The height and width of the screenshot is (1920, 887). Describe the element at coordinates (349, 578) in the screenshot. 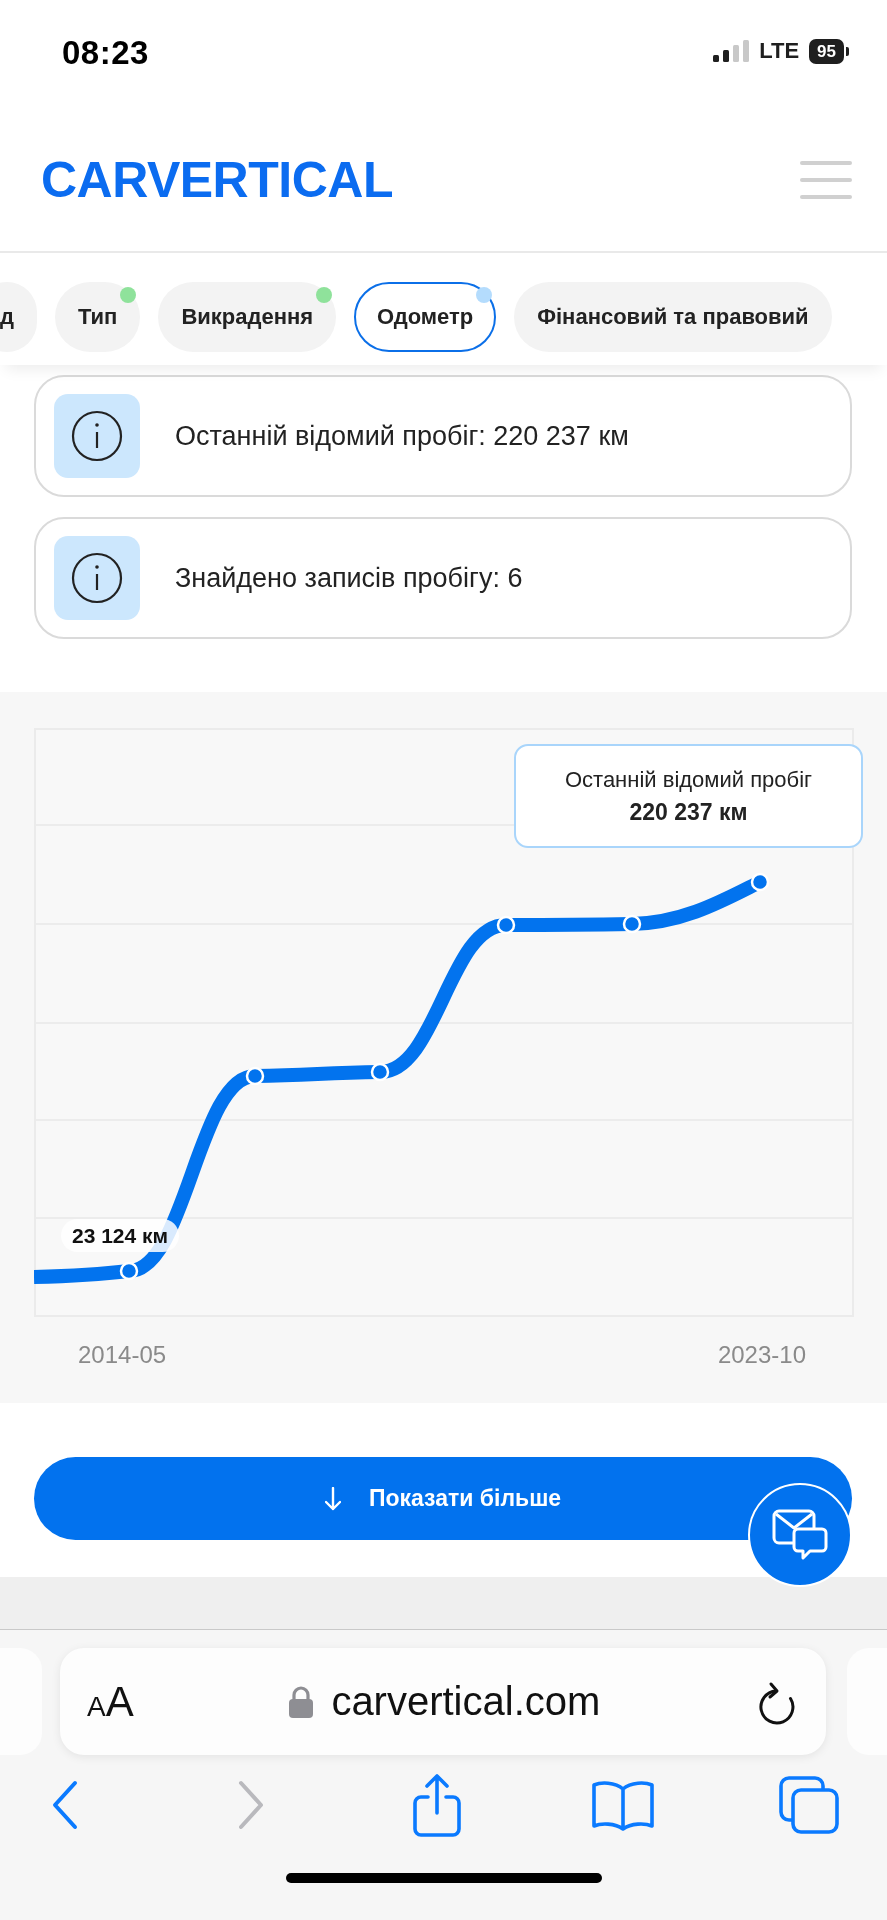

I see `info-text: Знайдено записів пробігу: 6` at that location.